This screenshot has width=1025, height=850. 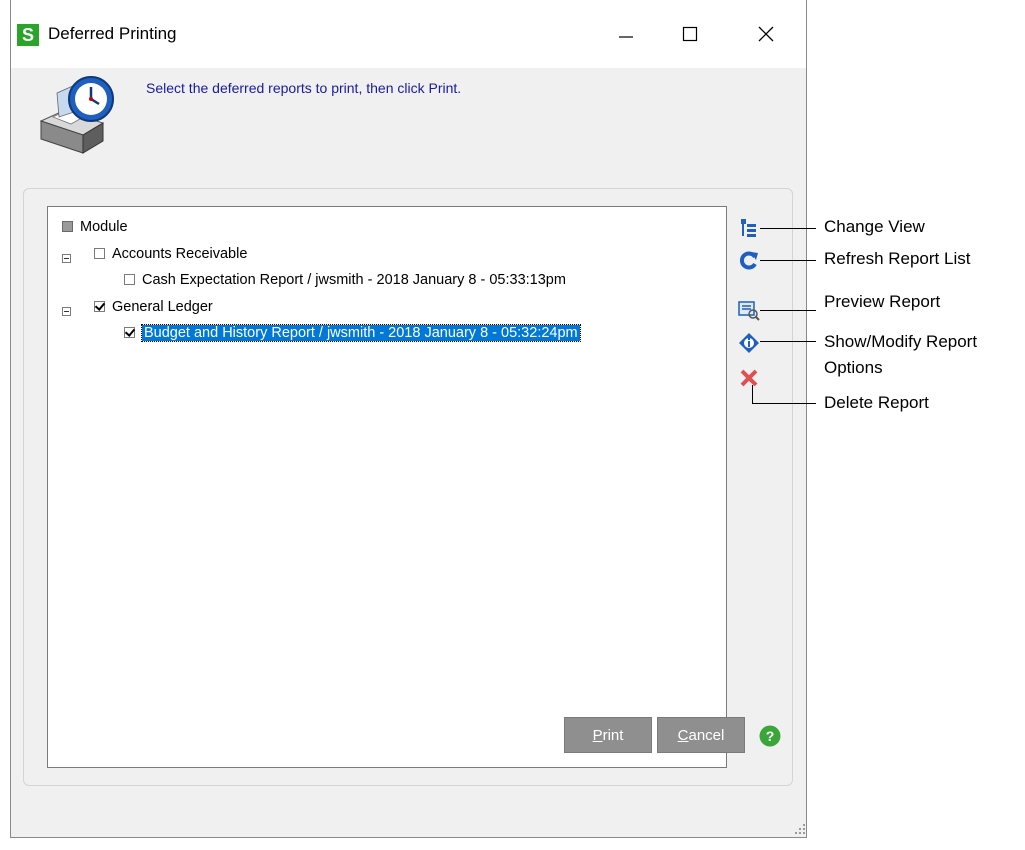 I want to click on maximize-button, so click(x=690, y=35).